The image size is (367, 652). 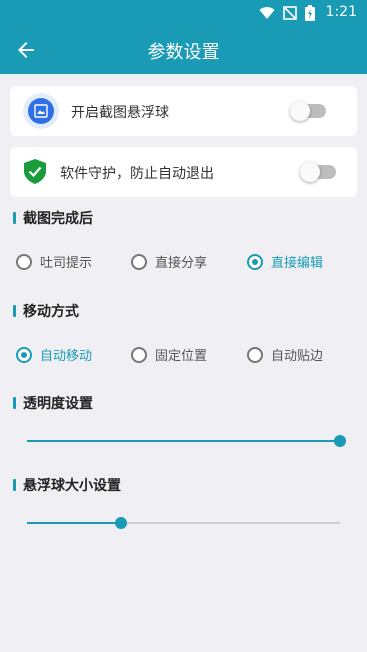 I want to click on radio-label: 自动贴边, so click(x=297, y=356).